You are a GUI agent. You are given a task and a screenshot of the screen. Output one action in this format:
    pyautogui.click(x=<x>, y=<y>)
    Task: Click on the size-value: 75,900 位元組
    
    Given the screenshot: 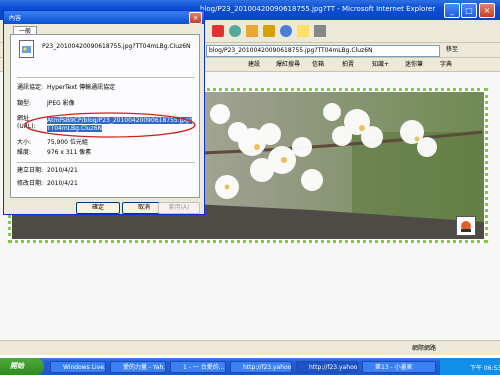 What is the action you would take?
    pyautogui.click(x=67, y=142)
    